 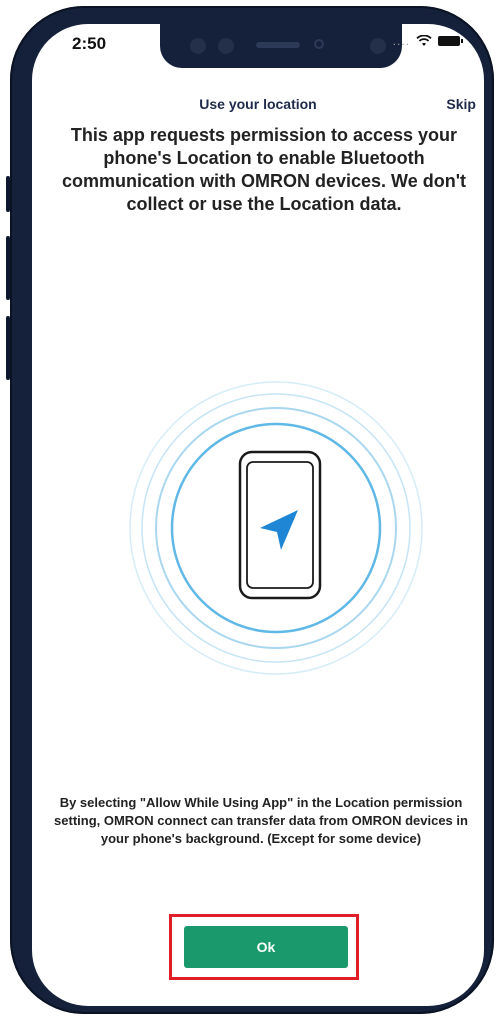 I want to click on wifi-icon, so click(x=424, y=40).